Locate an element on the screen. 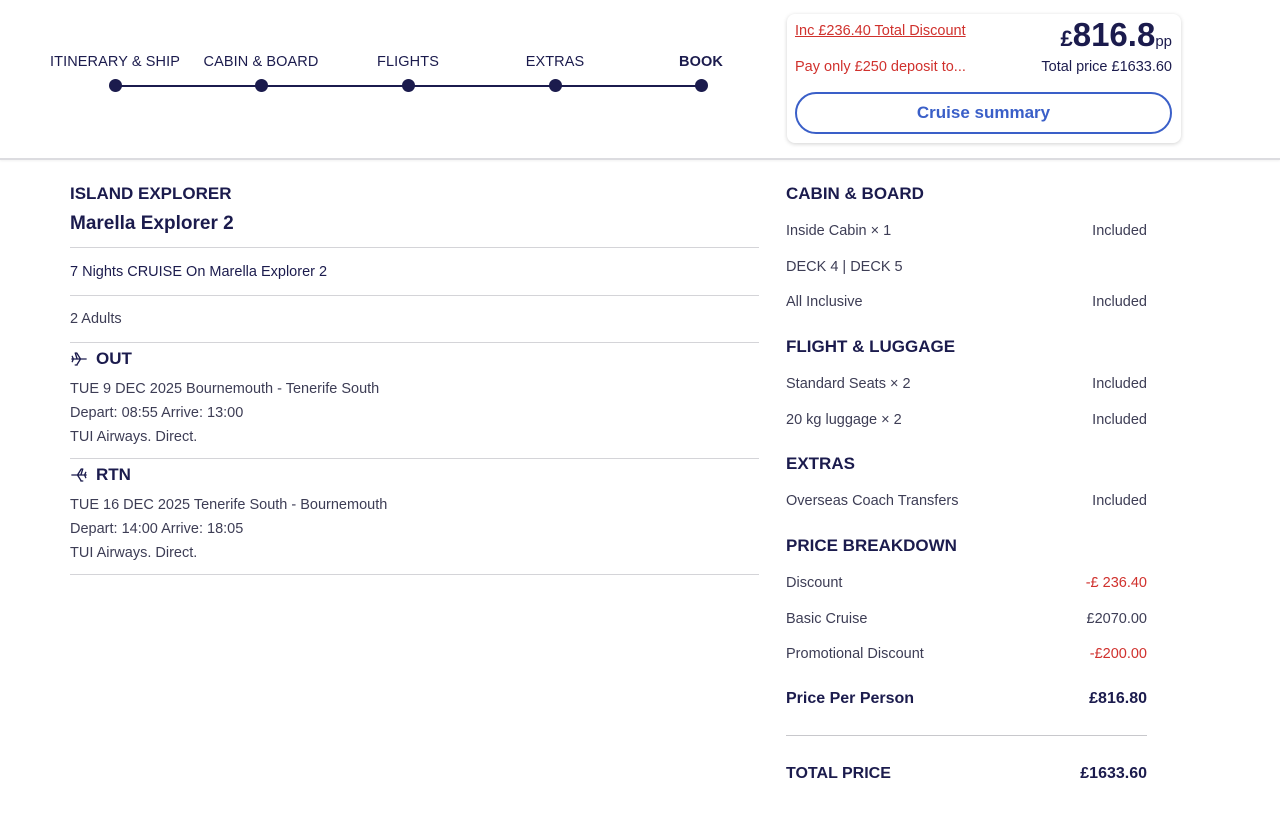 The image size is (1280, 836). currency-symbol: £ is located at coordinates (1066, 38).